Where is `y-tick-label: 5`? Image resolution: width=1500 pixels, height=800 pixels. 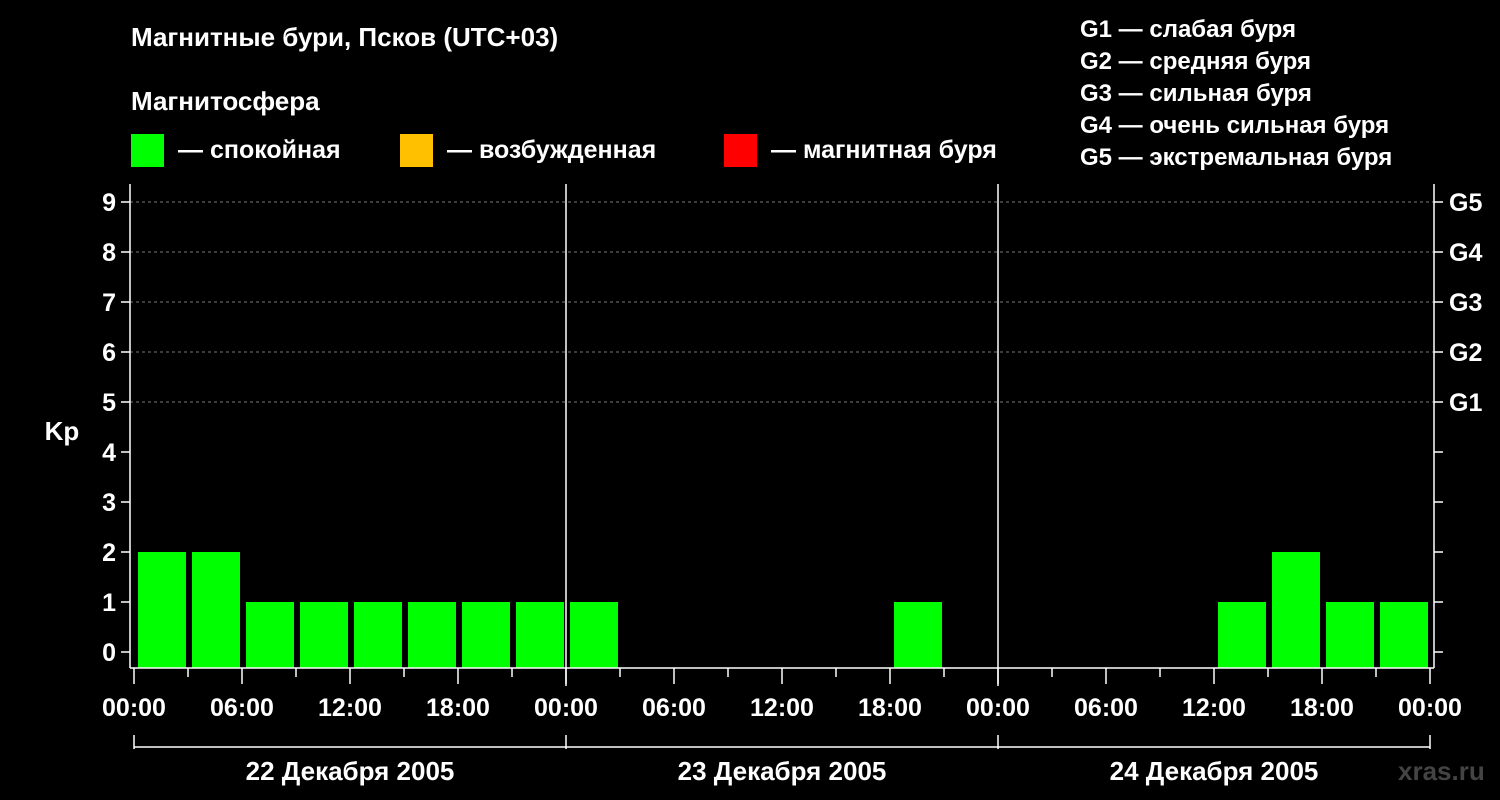
y-tick-label: 5 is located at coordinates (109, 403).